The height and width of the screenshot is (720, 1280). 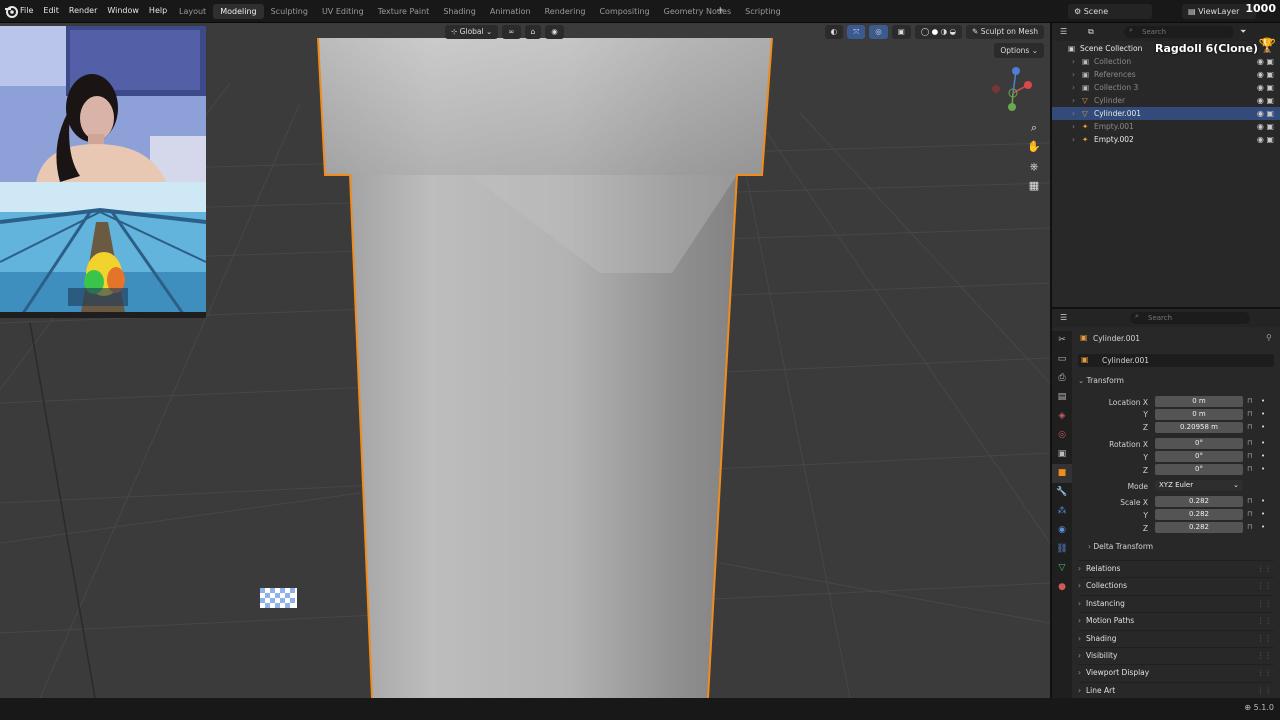 I want to click on outliner-item: › ✦ Empty.002 ◉ ▣, so click(x=1166, y=139).